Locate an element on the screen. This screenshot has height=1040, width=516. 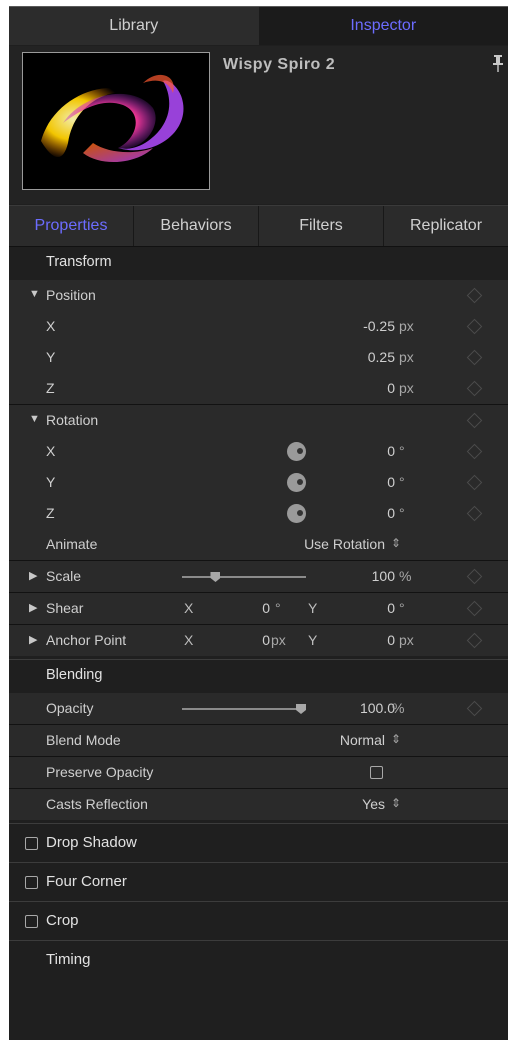
shear-y-value: 0 is located at coordinates (391, 608).